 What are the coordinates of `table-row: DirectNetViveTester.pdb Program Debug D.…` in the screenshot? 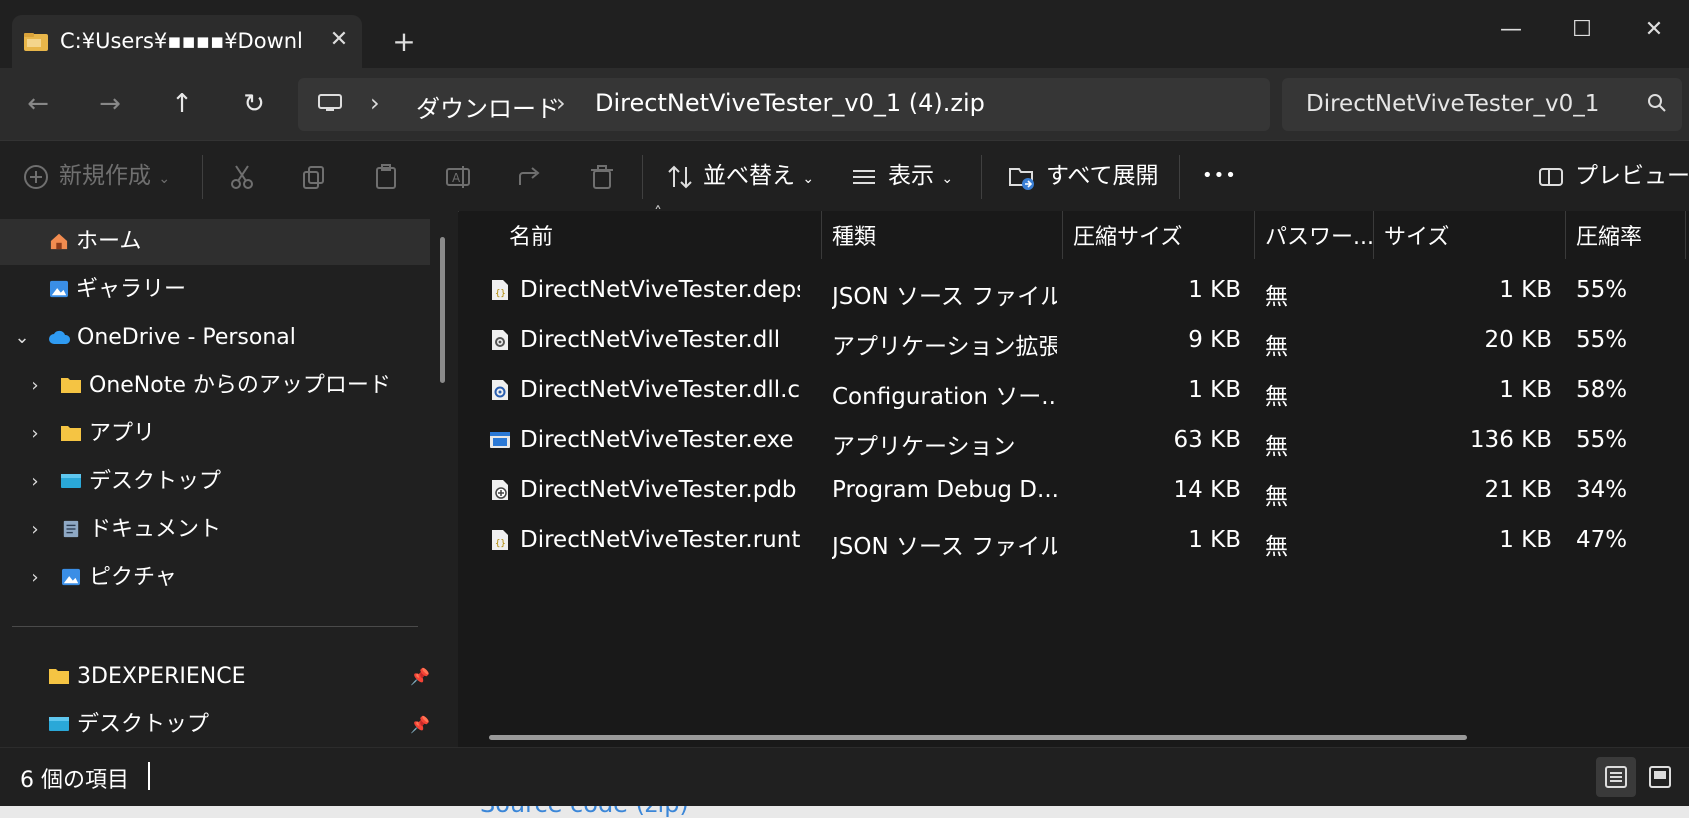 It's located at (1079, 492).